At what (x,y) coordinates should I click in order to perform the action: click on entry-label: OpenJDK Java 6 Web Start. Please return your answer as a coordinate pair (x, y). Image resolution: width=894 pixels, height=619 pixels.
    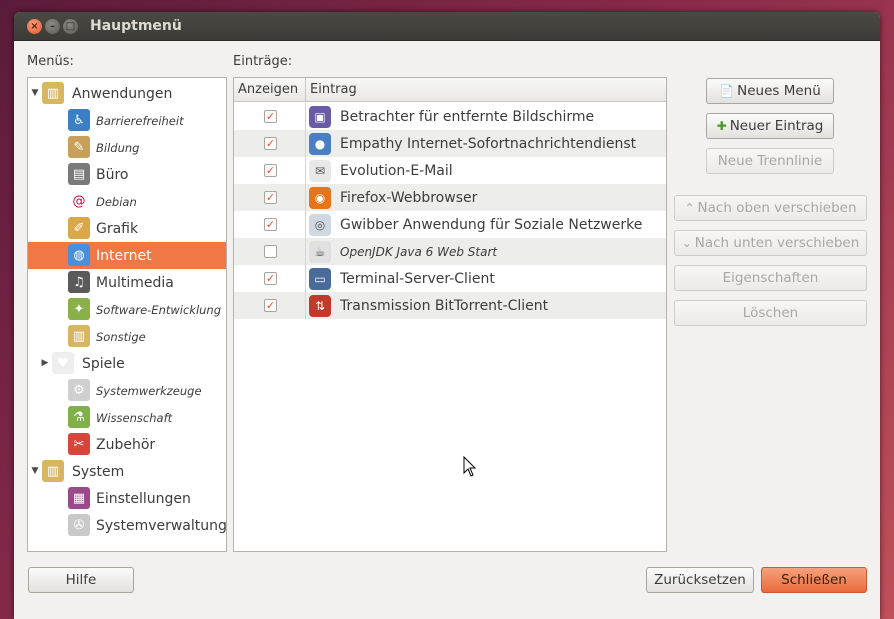
    Looking at the image, I should click on (419, 251).